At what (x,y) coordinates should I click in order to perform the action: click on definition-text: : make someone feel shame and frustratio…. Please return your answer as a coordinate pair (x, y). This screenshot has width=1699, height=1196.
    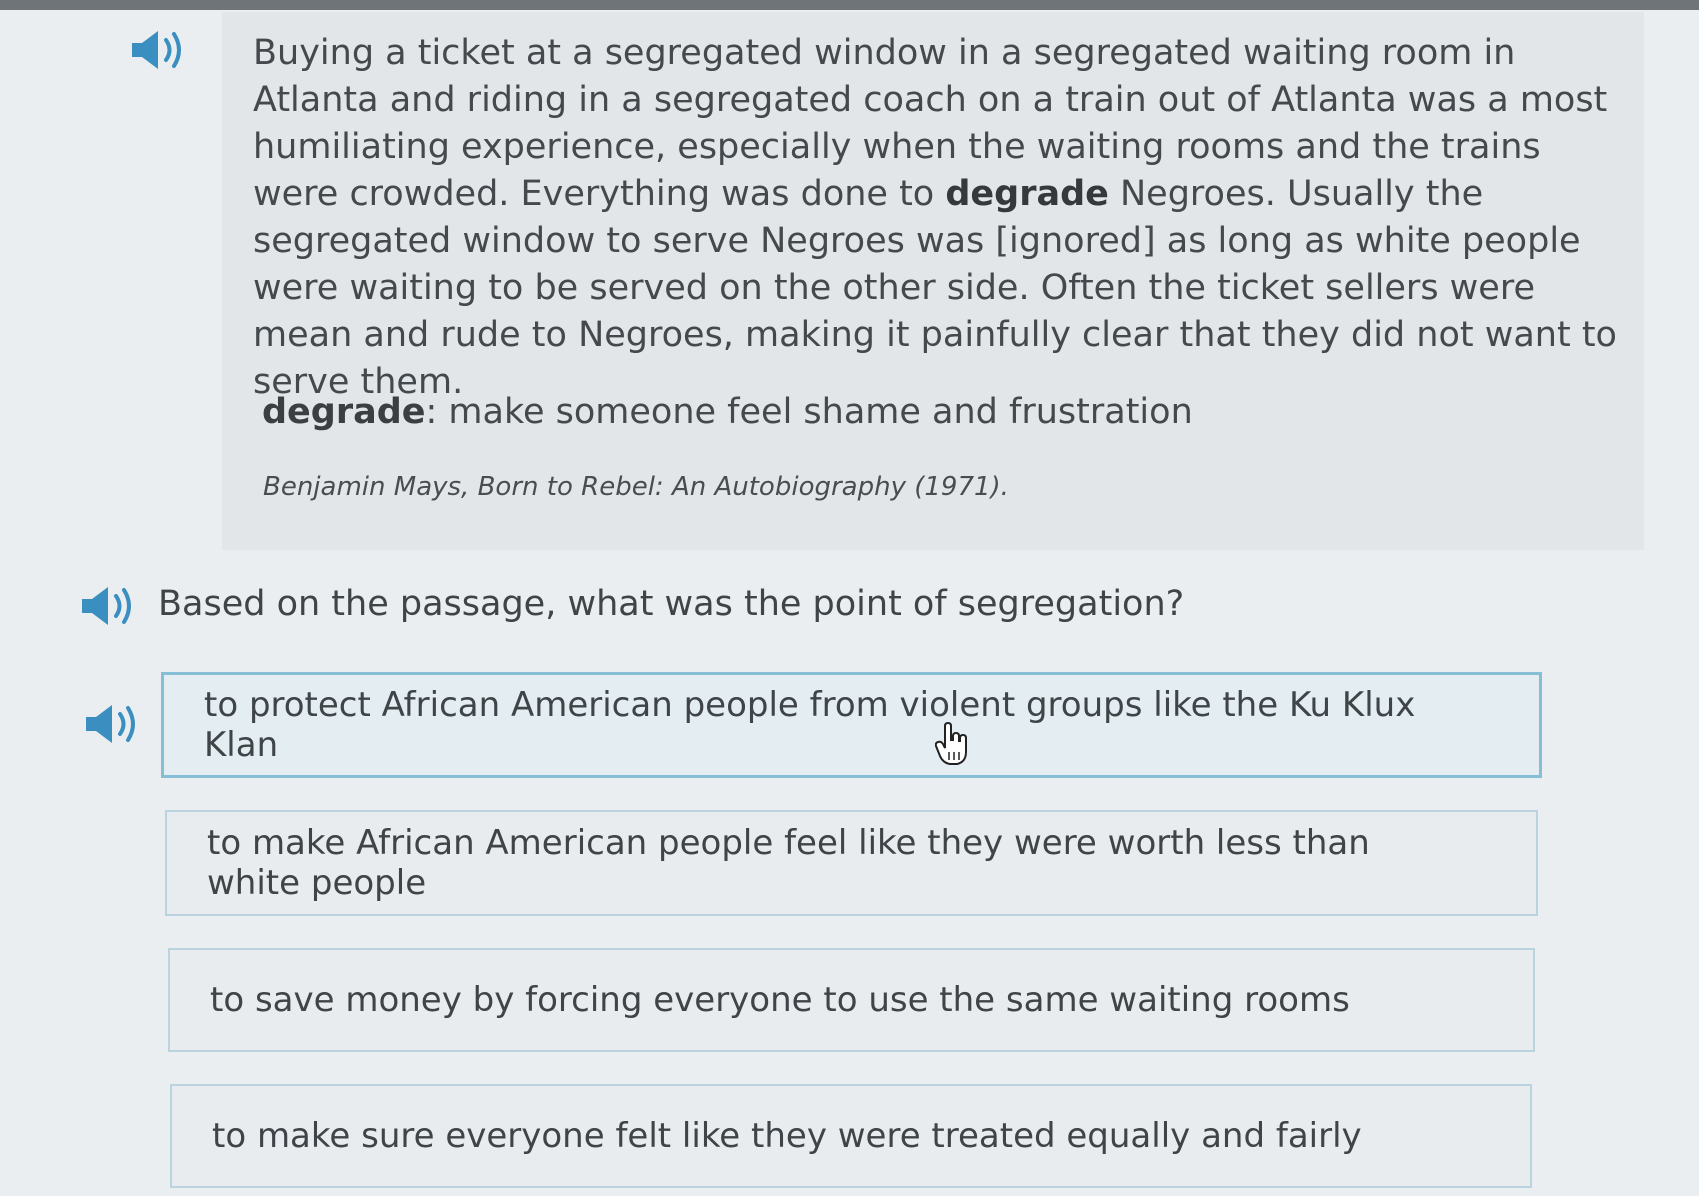
    Looking at the image, I should click on (809, 412).